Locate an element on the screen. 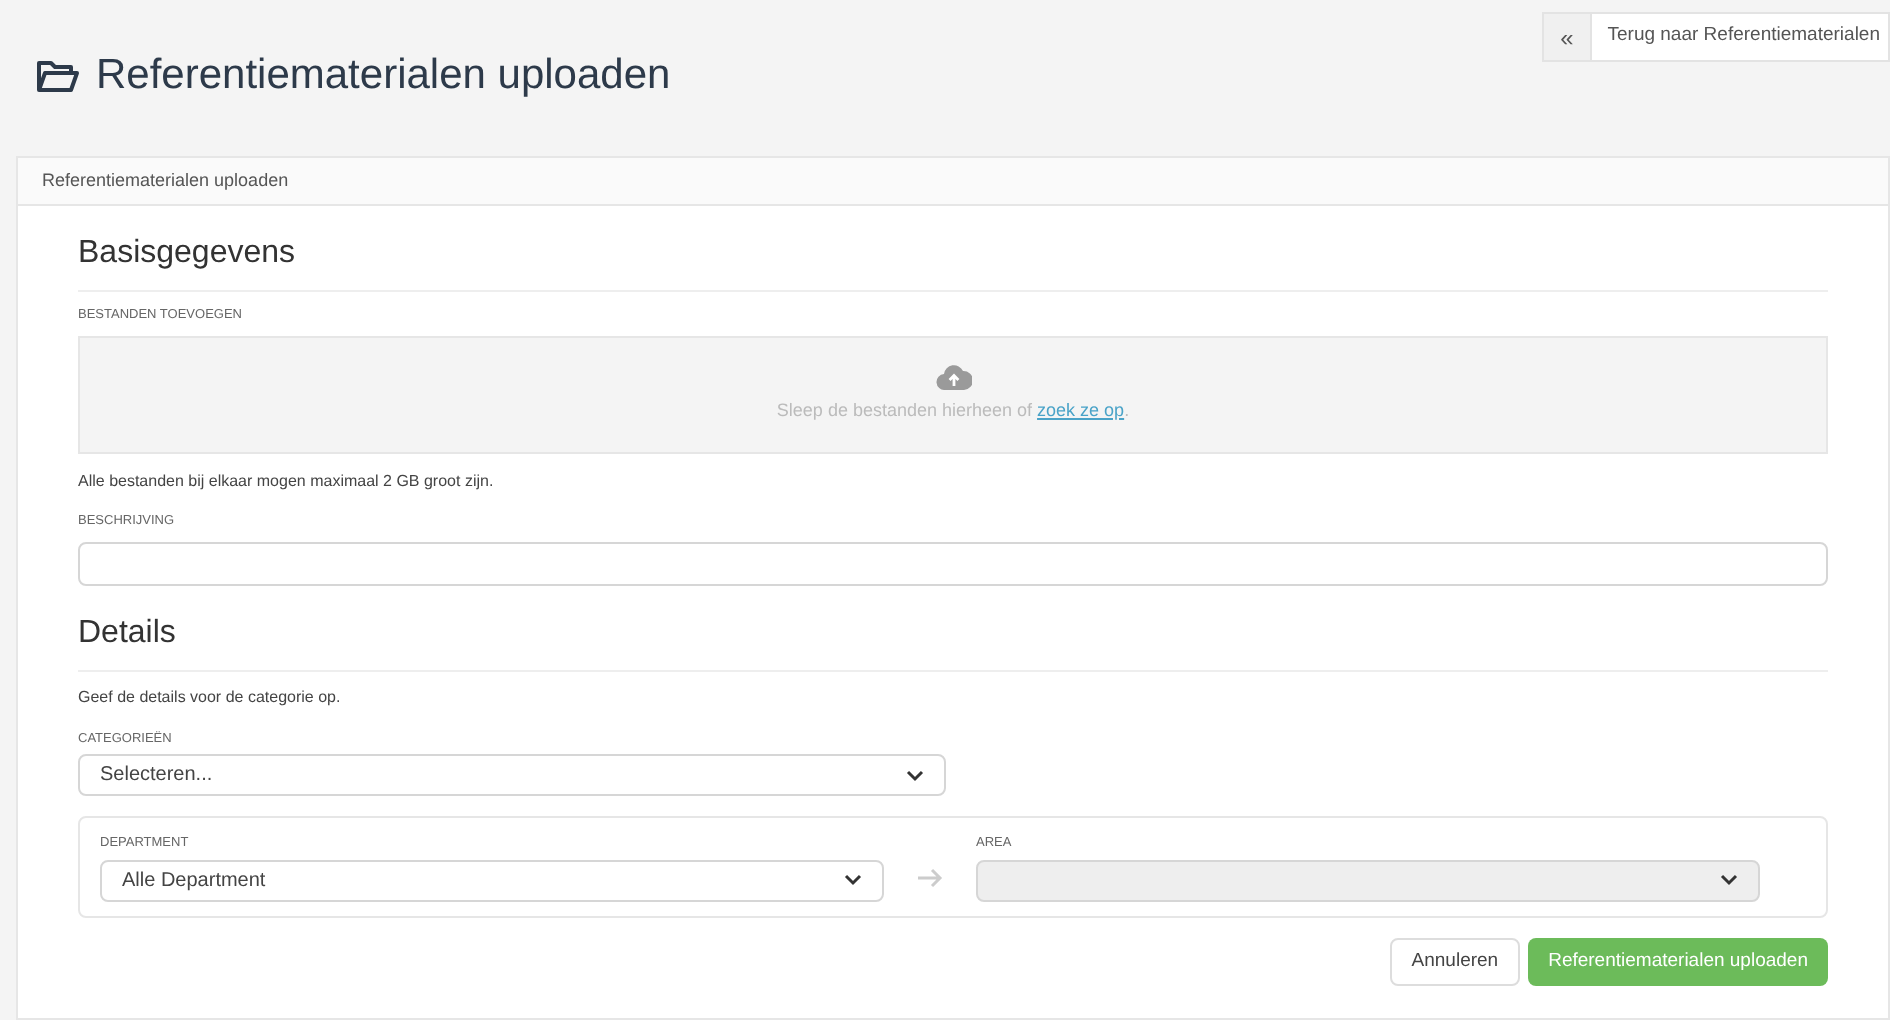 The width and height of the screenshot is (1890, 1020). folder-icon is located at coordinates (58, 75).